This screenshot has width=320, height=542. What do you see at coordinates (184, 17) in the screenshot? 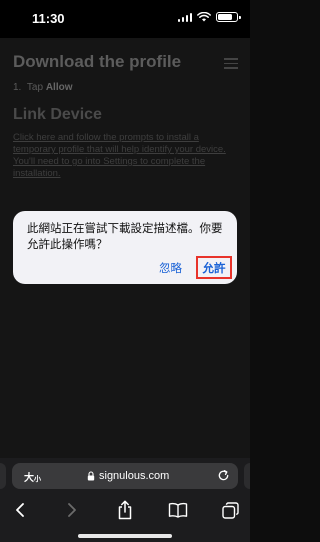
I see `cellular-signal-icon` at bounding box center [184, 17].